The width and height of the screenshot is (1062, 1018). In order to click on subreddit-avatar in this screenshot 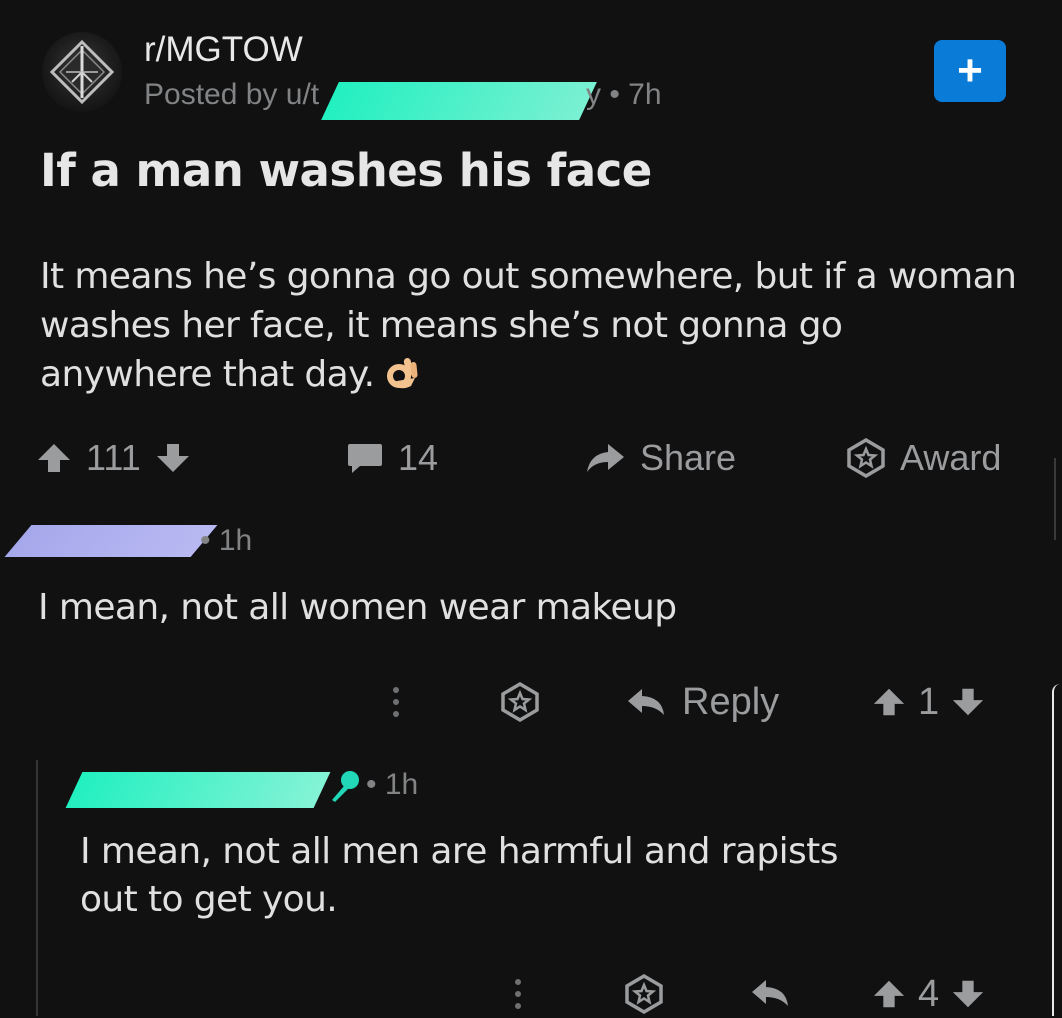, I will do `click(82, 72)`.